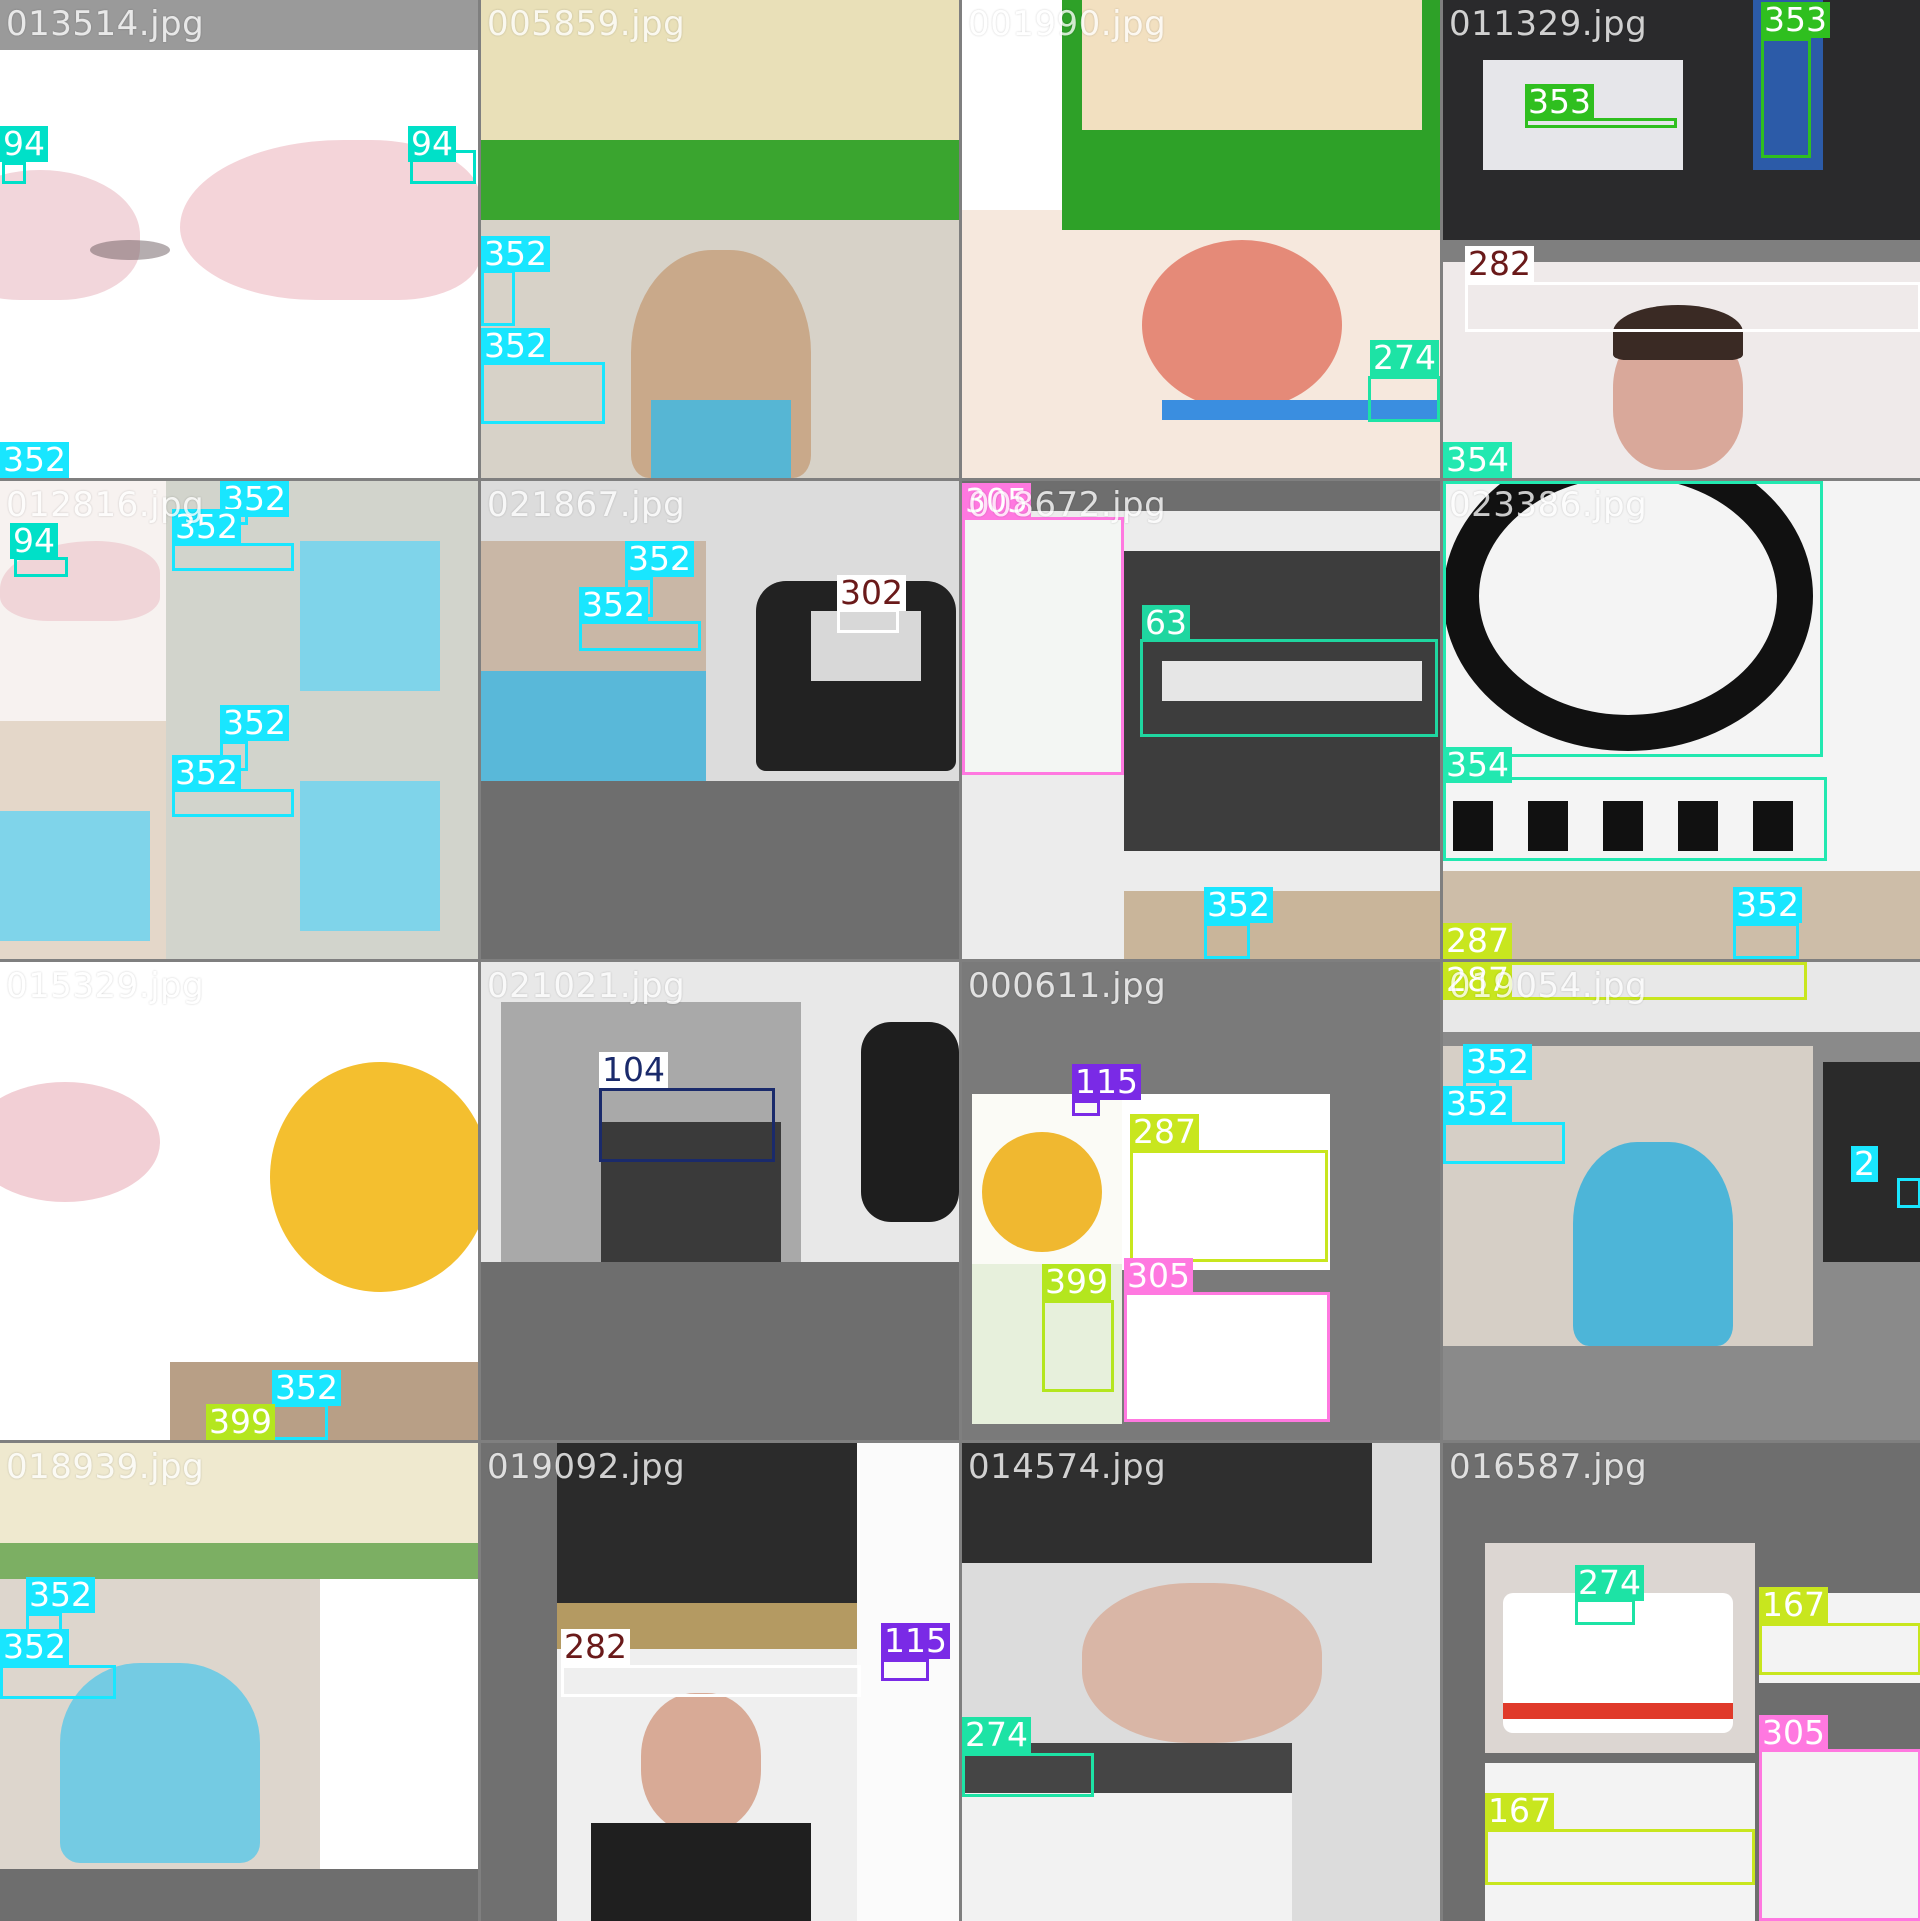  I want to click on tile-filename: 001990.jpg, so click(1067, 24).